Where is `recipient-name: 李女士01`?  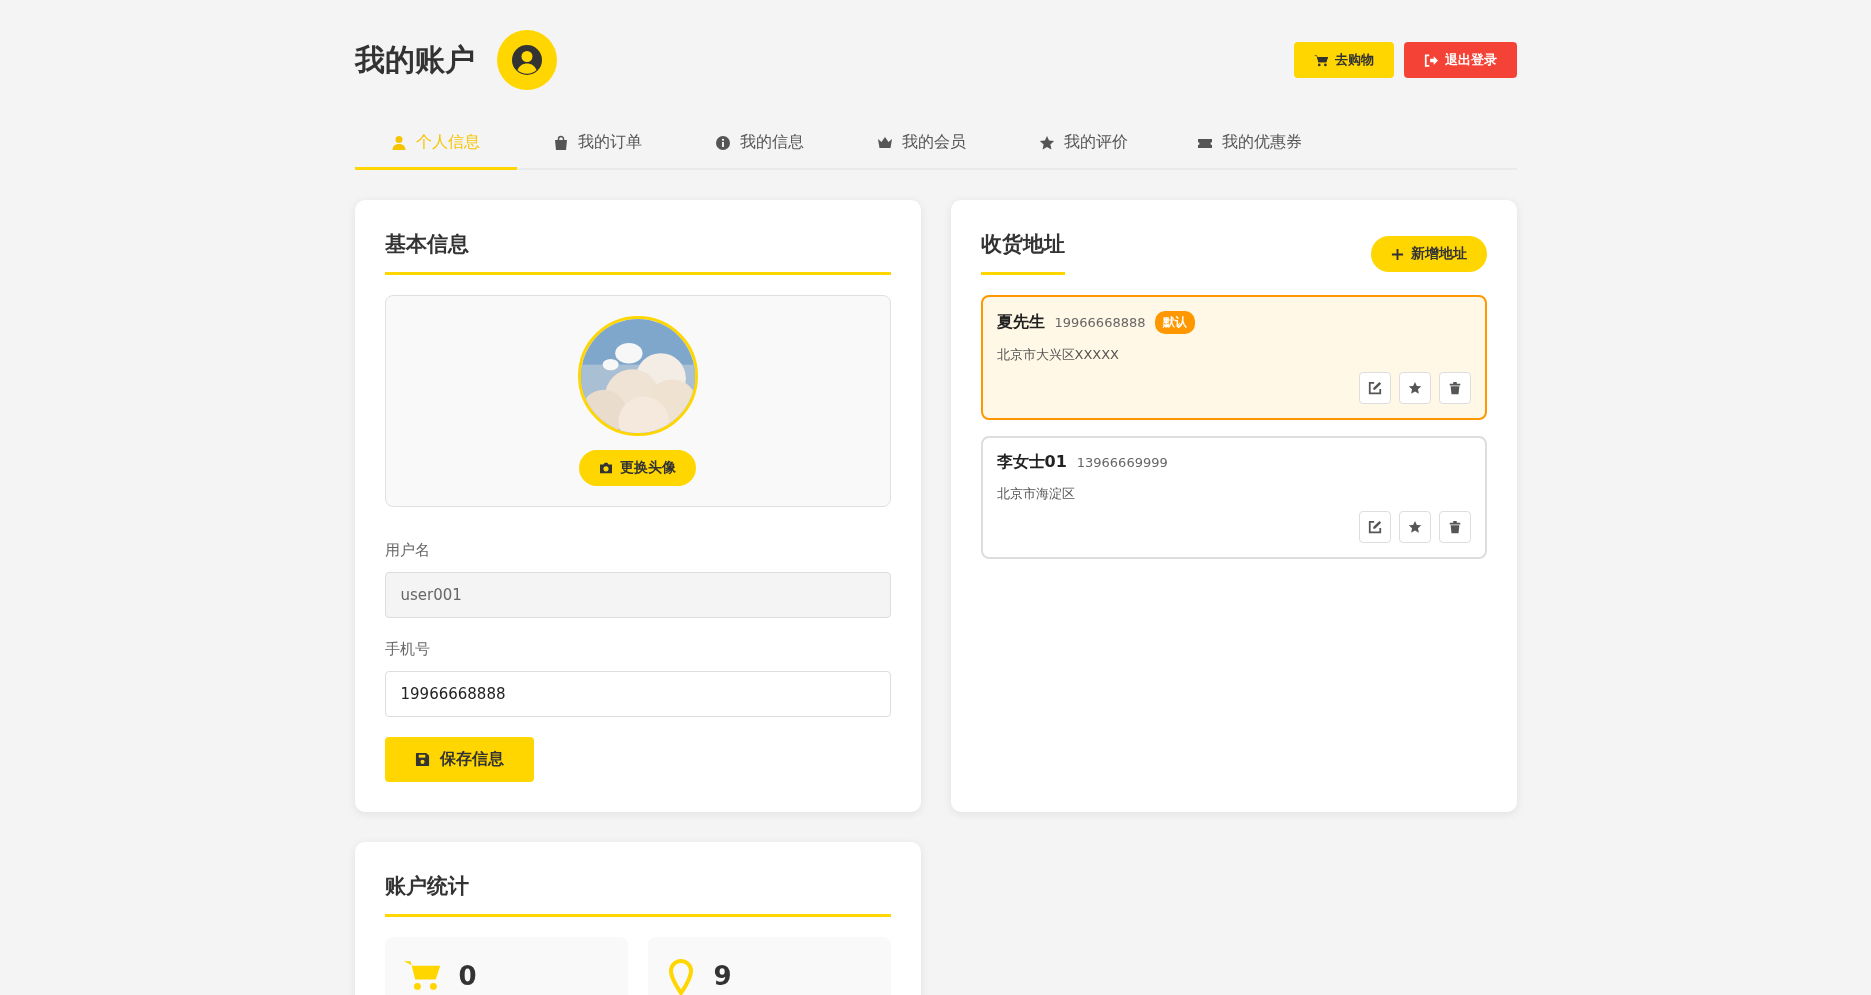
recipient-name: 李女士01 is located at coordinates (1031, 462).